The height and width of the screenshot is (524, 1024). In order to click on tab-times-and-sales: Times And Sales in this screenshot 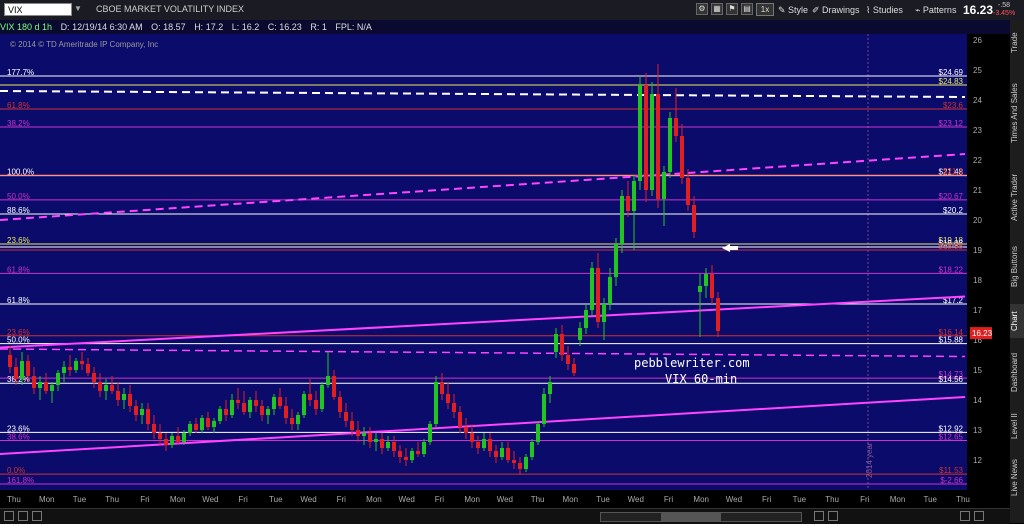, I will do `click(1017, 113)`.